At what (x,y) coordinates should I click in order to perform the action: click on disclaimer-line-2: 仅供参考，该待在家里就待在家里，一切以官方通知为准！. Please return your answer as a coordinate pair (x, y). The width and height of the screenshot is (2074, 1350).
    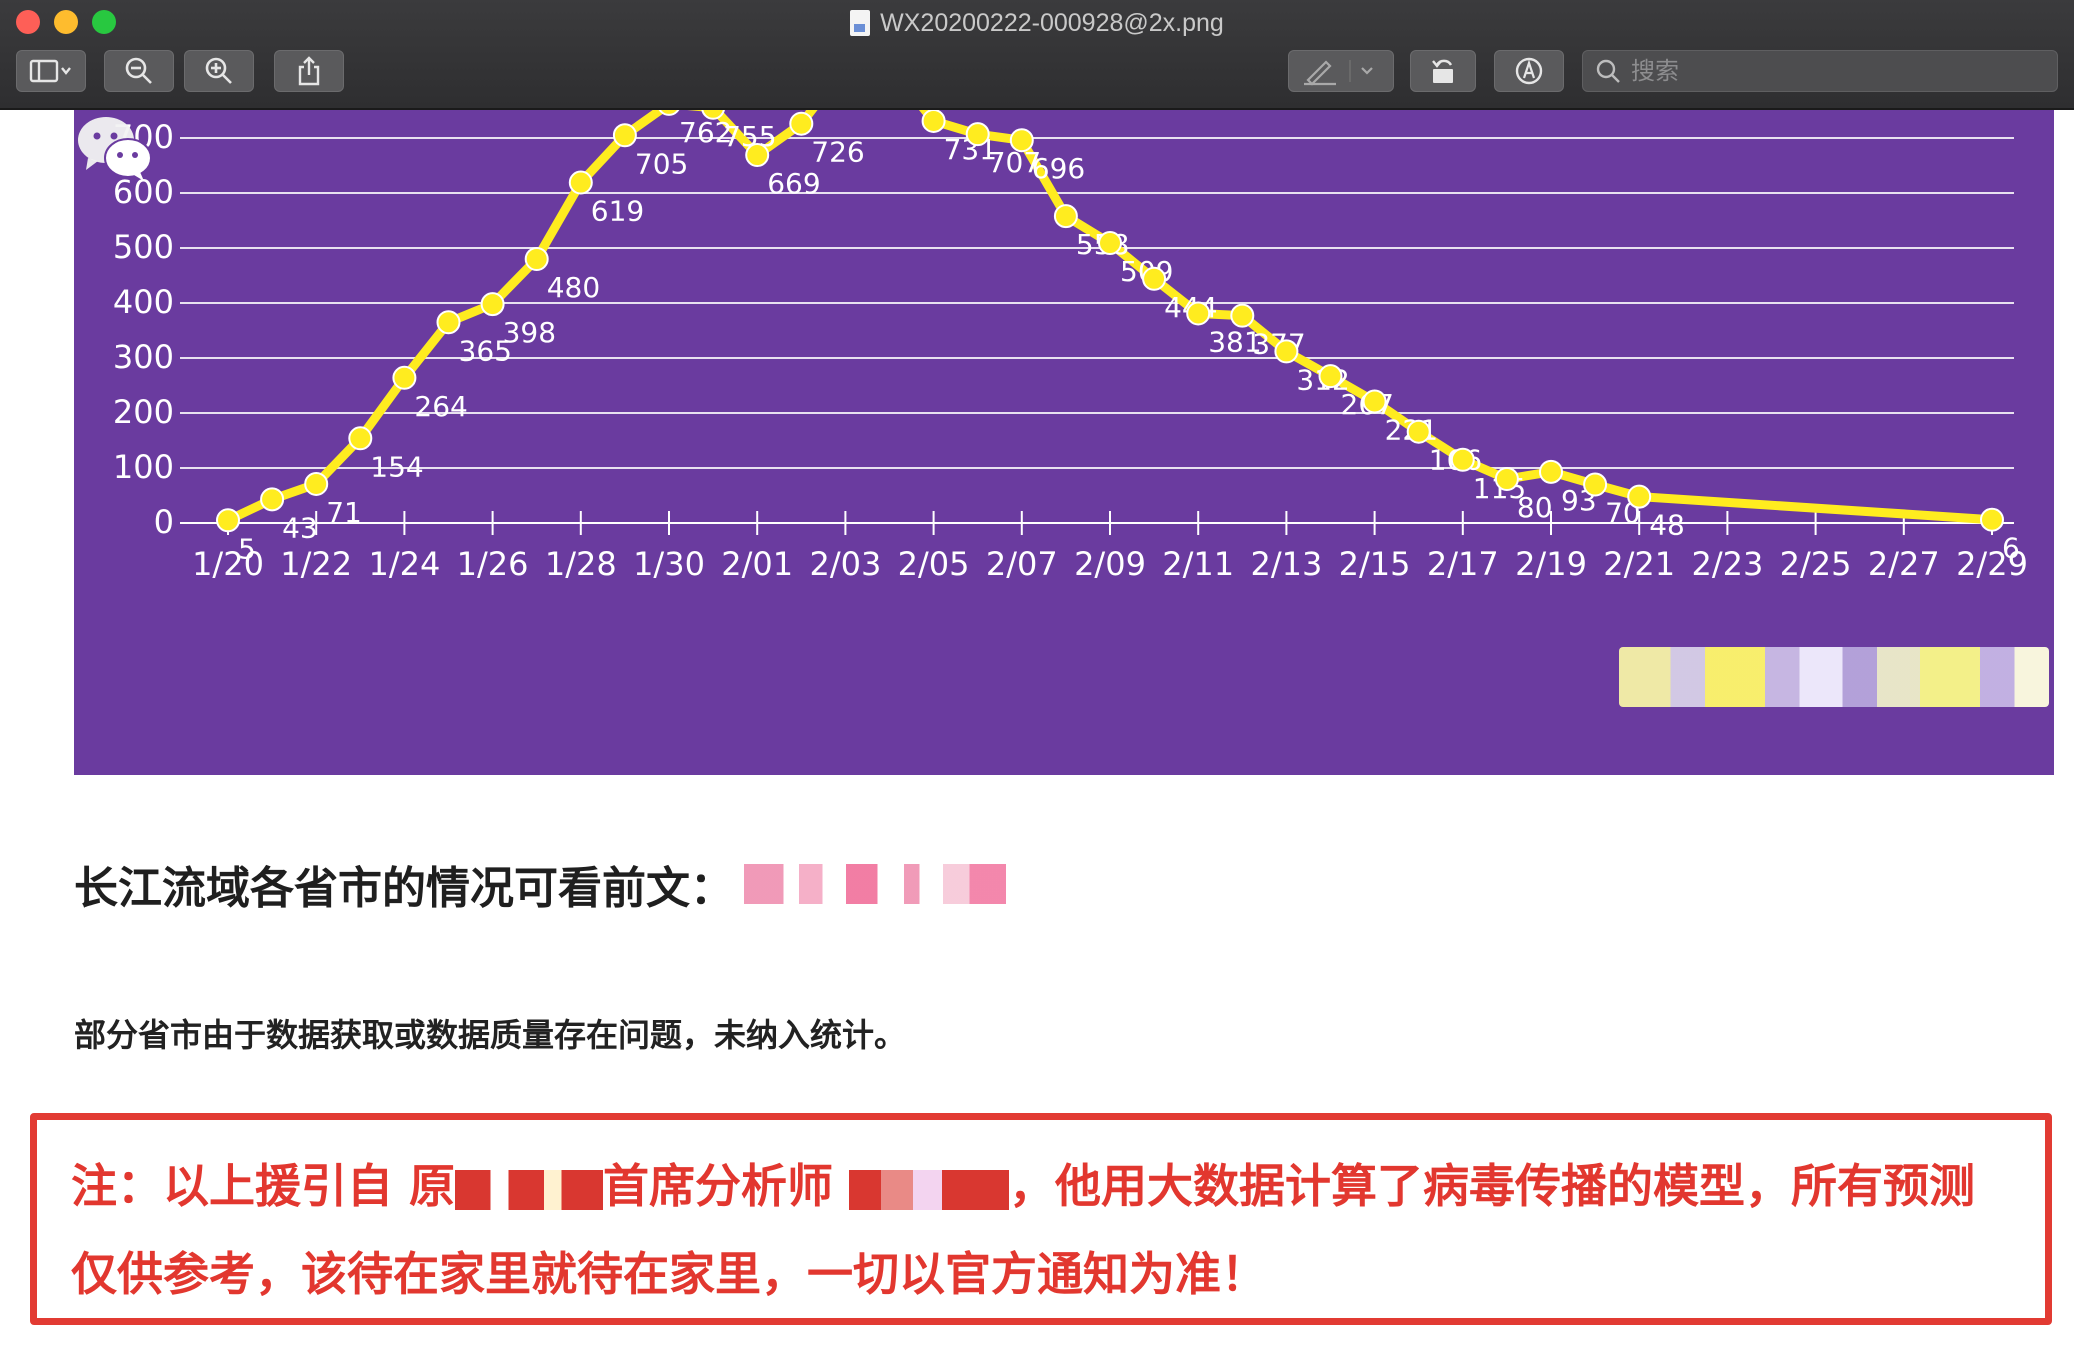
    Looking at the image, I should click on (669, 1274).